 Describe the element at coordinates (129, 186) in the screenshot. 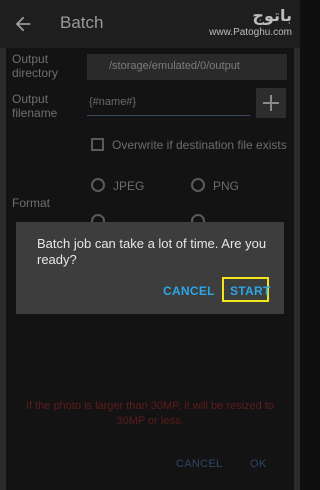

I see `radio-jpeg-label: JPEG` at that location.